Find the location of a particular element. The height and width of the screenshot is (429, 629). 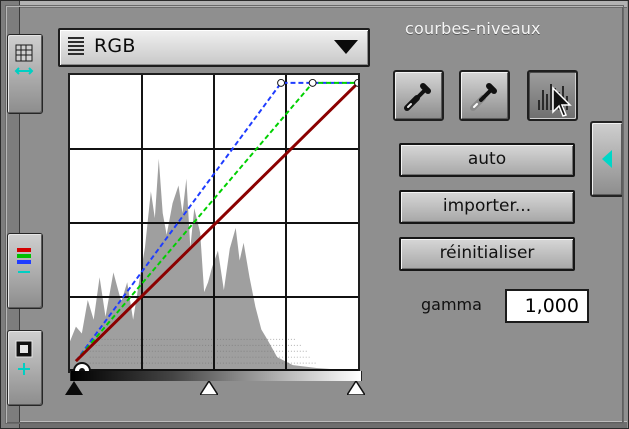

cursor-icon is located at coordinates (562, 101).